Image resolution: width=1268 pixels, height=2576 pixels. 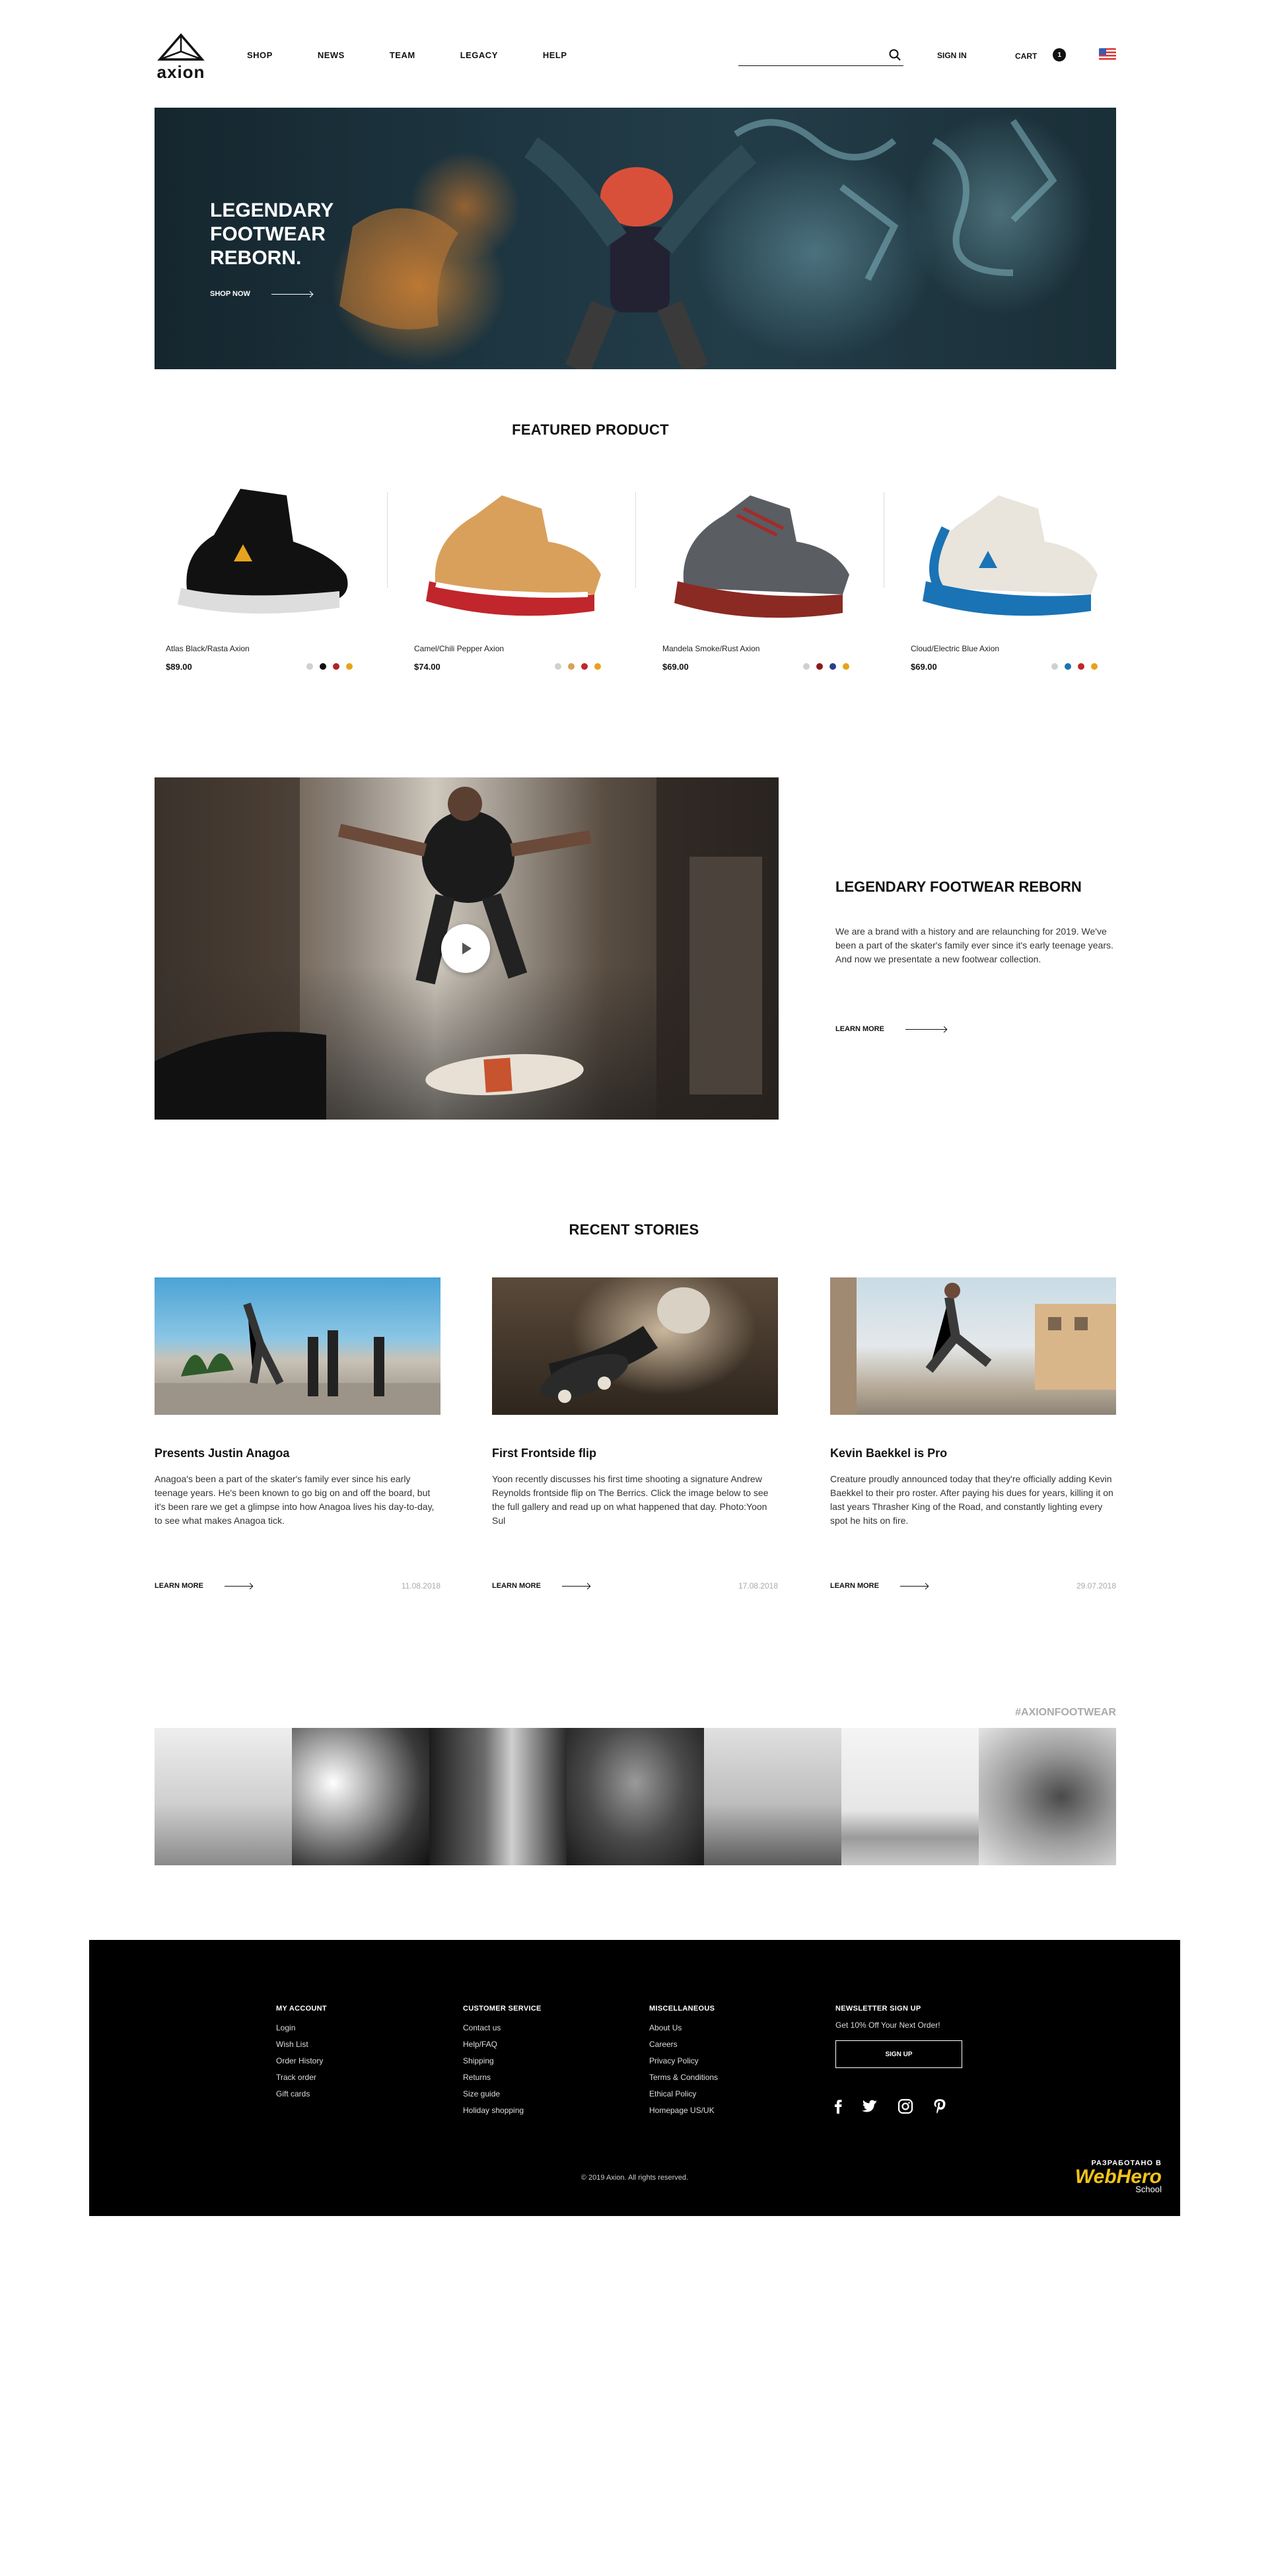 I want to click on pinterest-icon, so click(x=939, y=2108).